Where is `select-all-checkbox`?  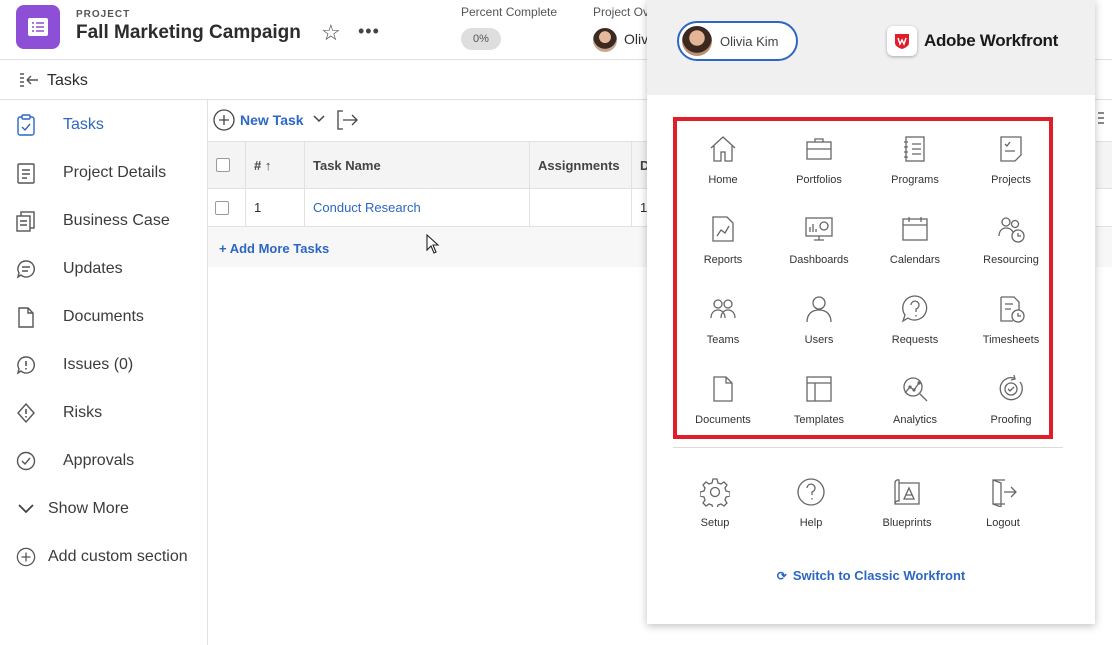 select-all-checkbox is located at coordinates (223, 165).